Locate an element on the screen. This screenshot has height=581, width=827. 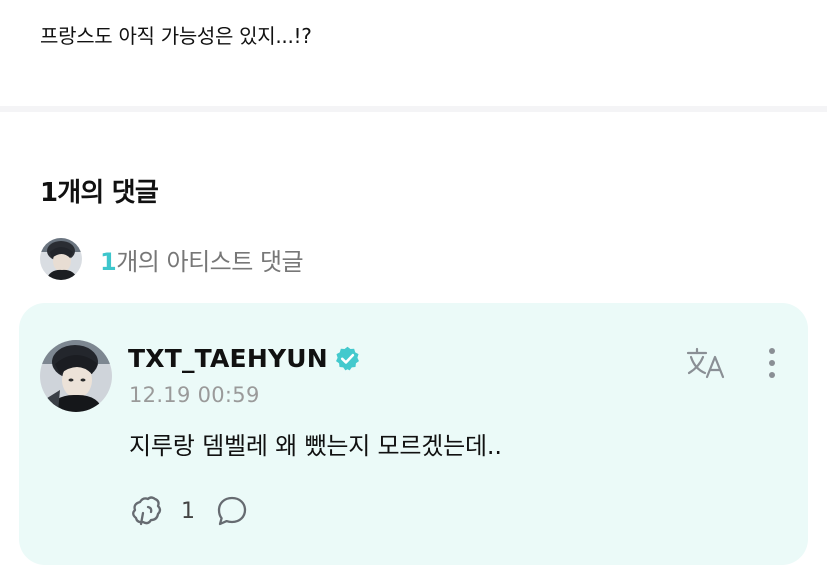
translate-button is located at coordinates (706, 363).